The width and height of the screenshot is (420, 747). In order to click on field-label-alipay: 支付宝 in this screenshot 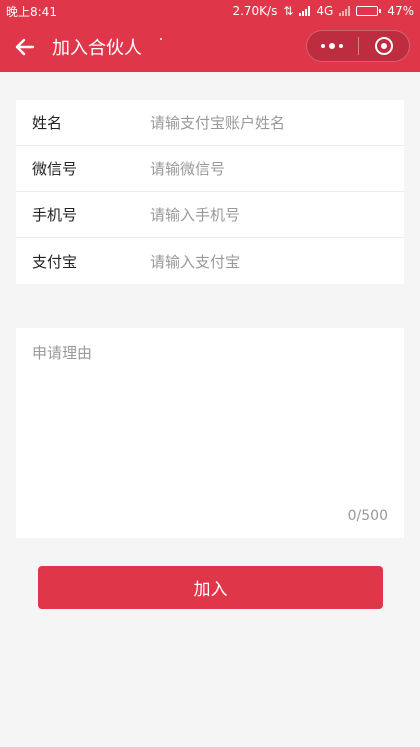, I will do `click(55, 261)`.